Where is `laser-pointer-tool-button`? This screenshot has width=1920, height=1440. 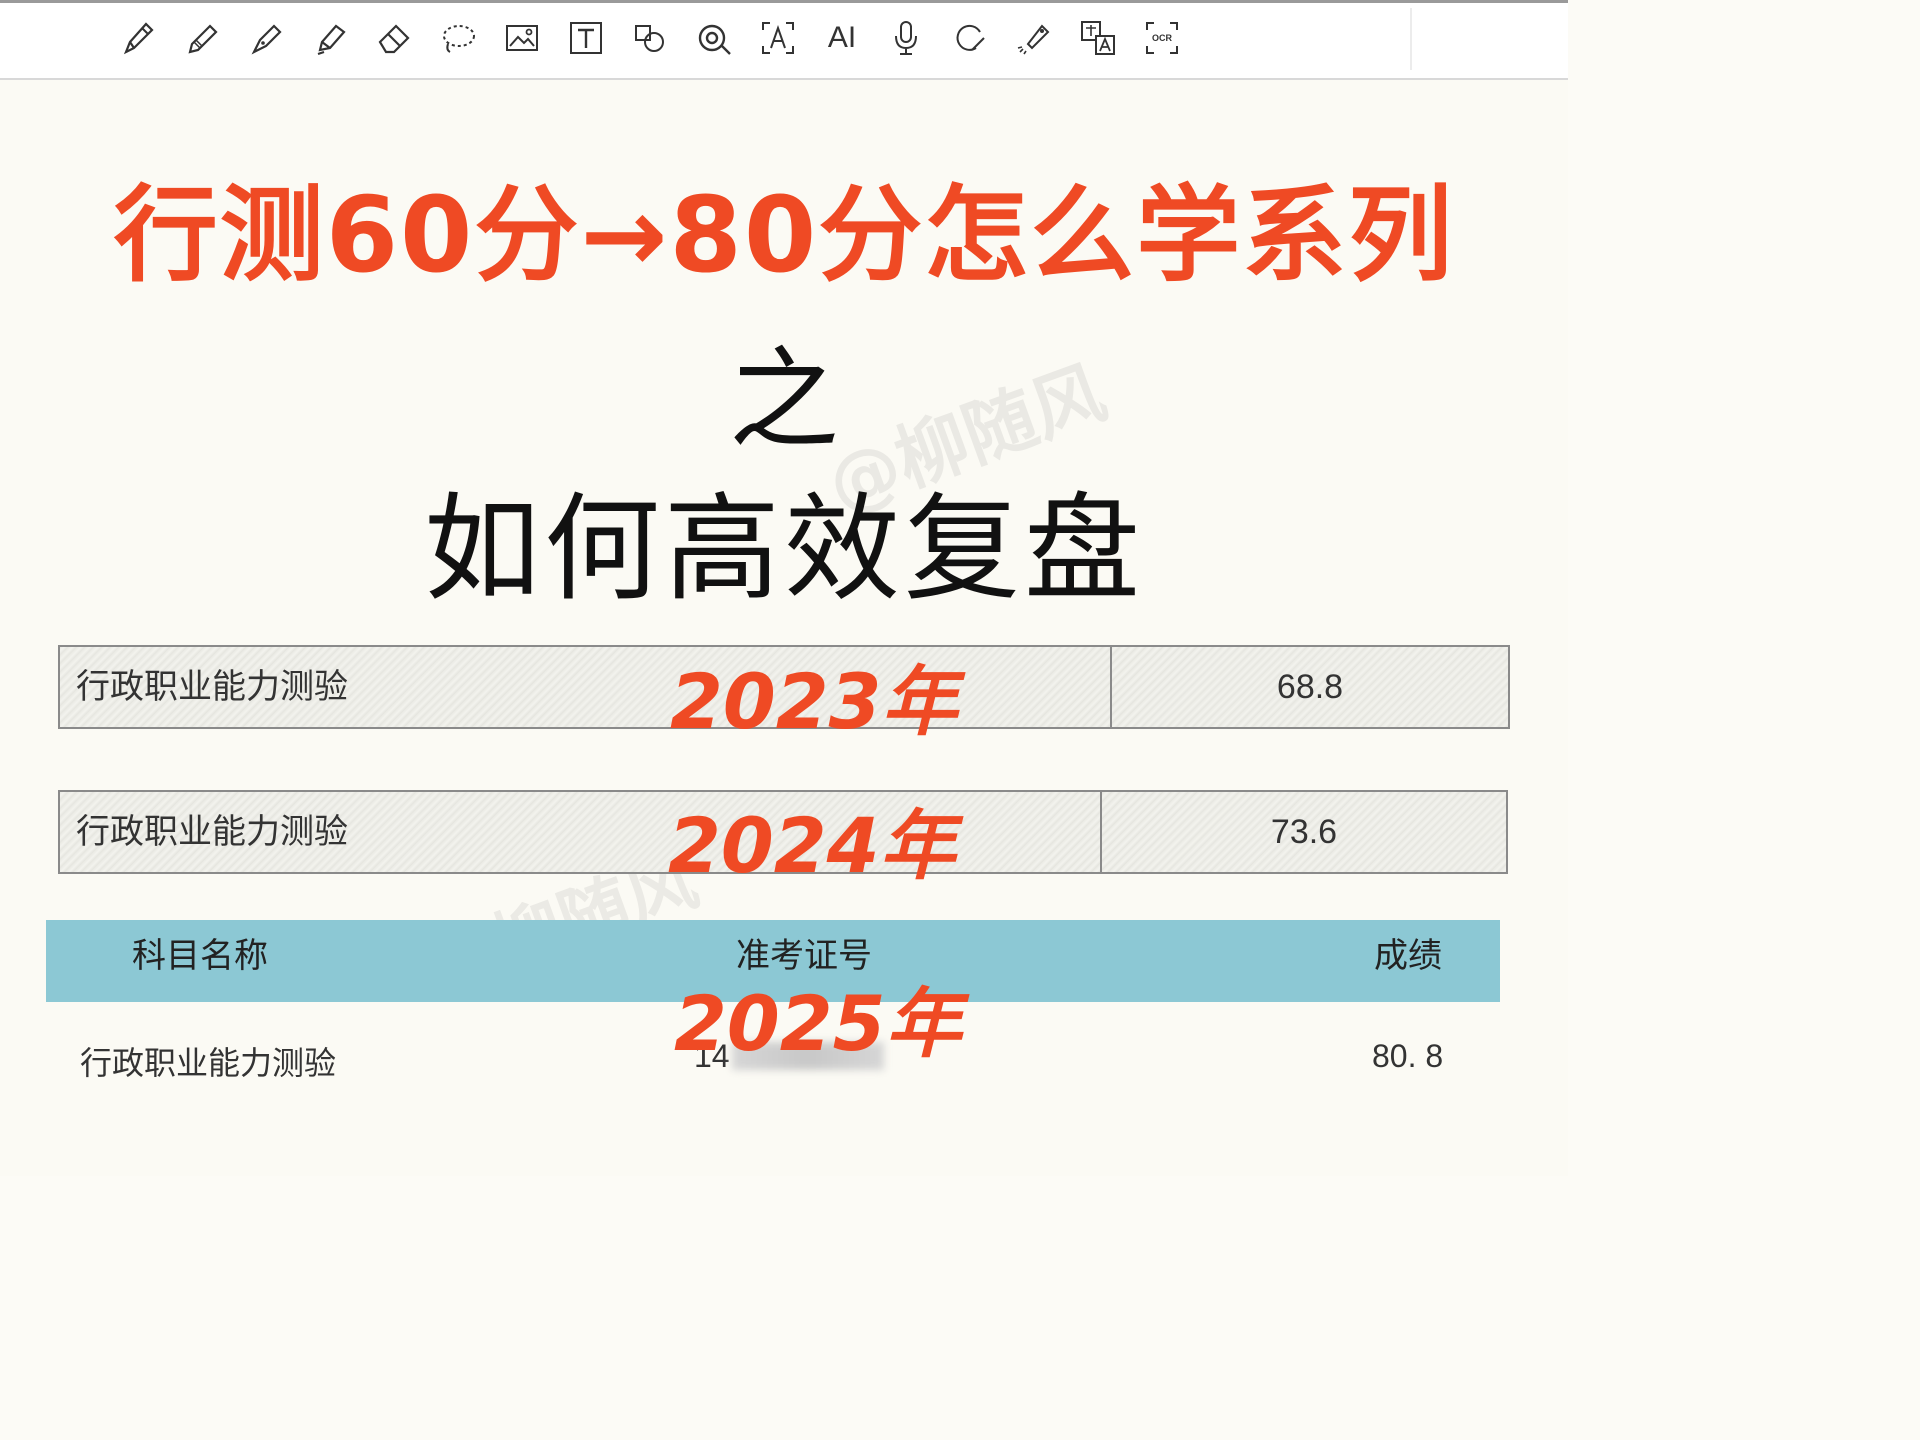
laser-pointer-tool-button is located at coordinates (1034, 38).